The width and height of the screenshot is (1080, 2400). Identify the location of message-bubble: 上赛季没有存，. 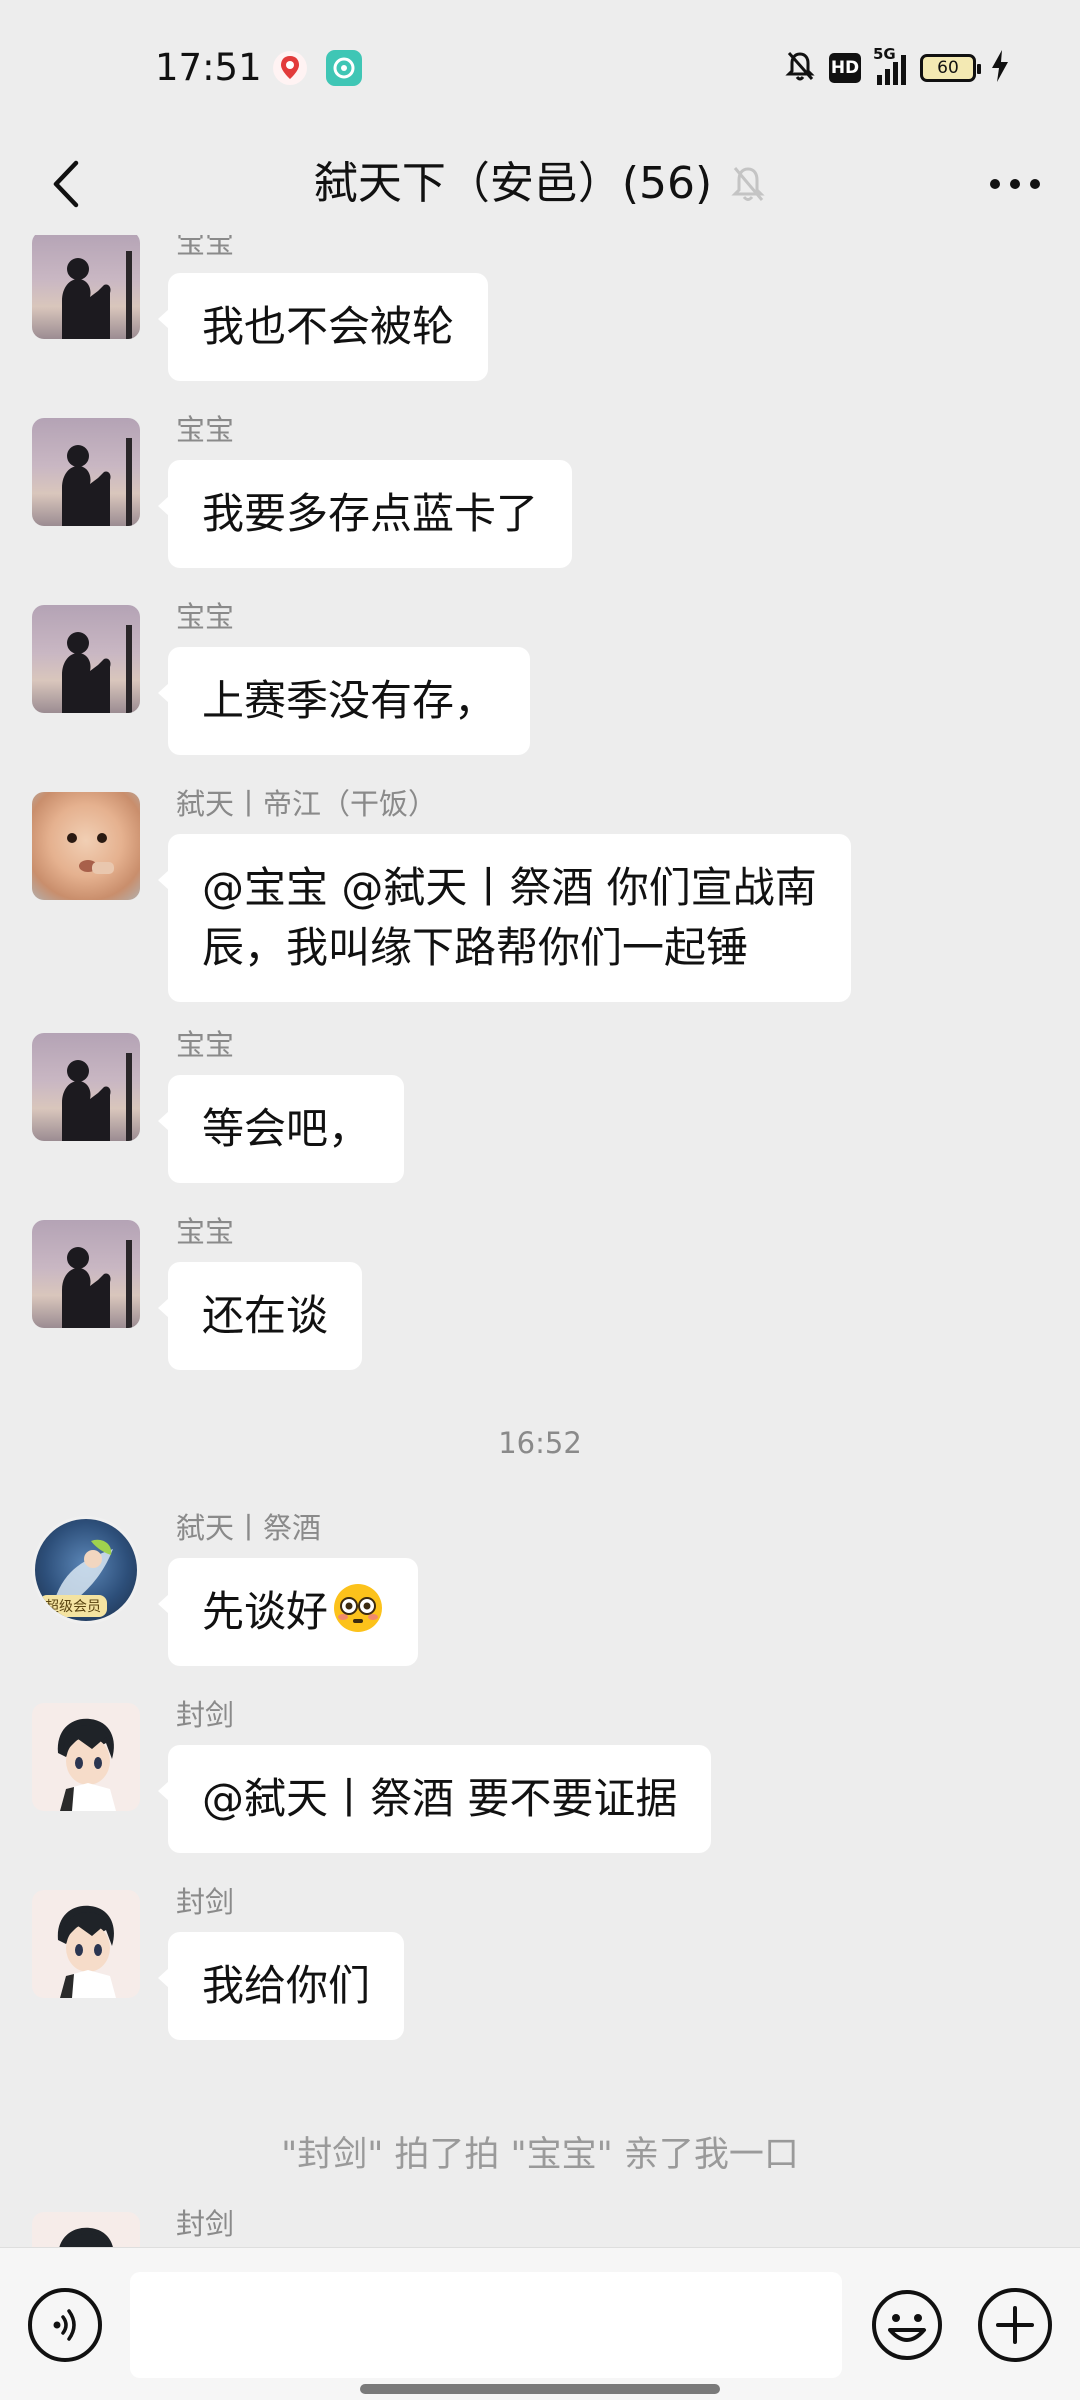
(344, 701).